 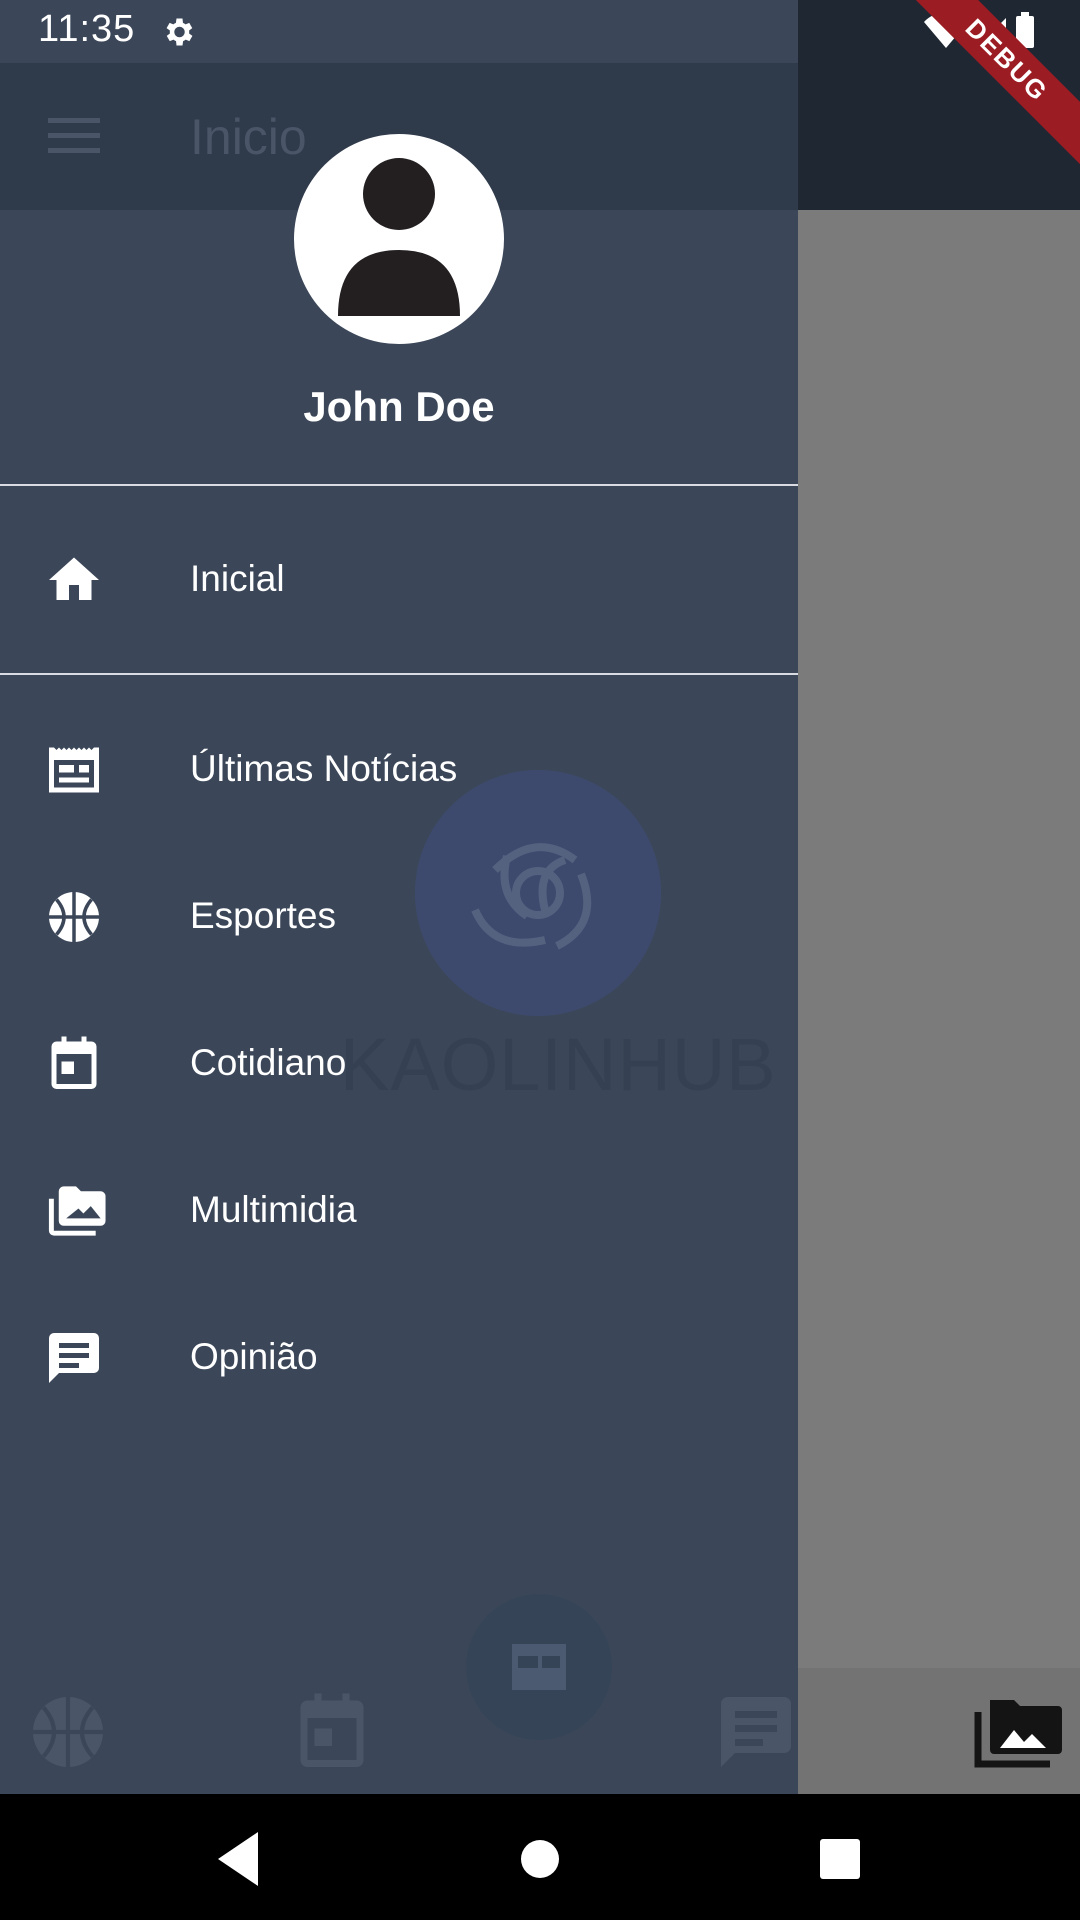 What do you see at coordinates (268, 1062) in the screenshot?
I see `drawer-item-label: Cotidiano` at bounding box center [268, 1062].